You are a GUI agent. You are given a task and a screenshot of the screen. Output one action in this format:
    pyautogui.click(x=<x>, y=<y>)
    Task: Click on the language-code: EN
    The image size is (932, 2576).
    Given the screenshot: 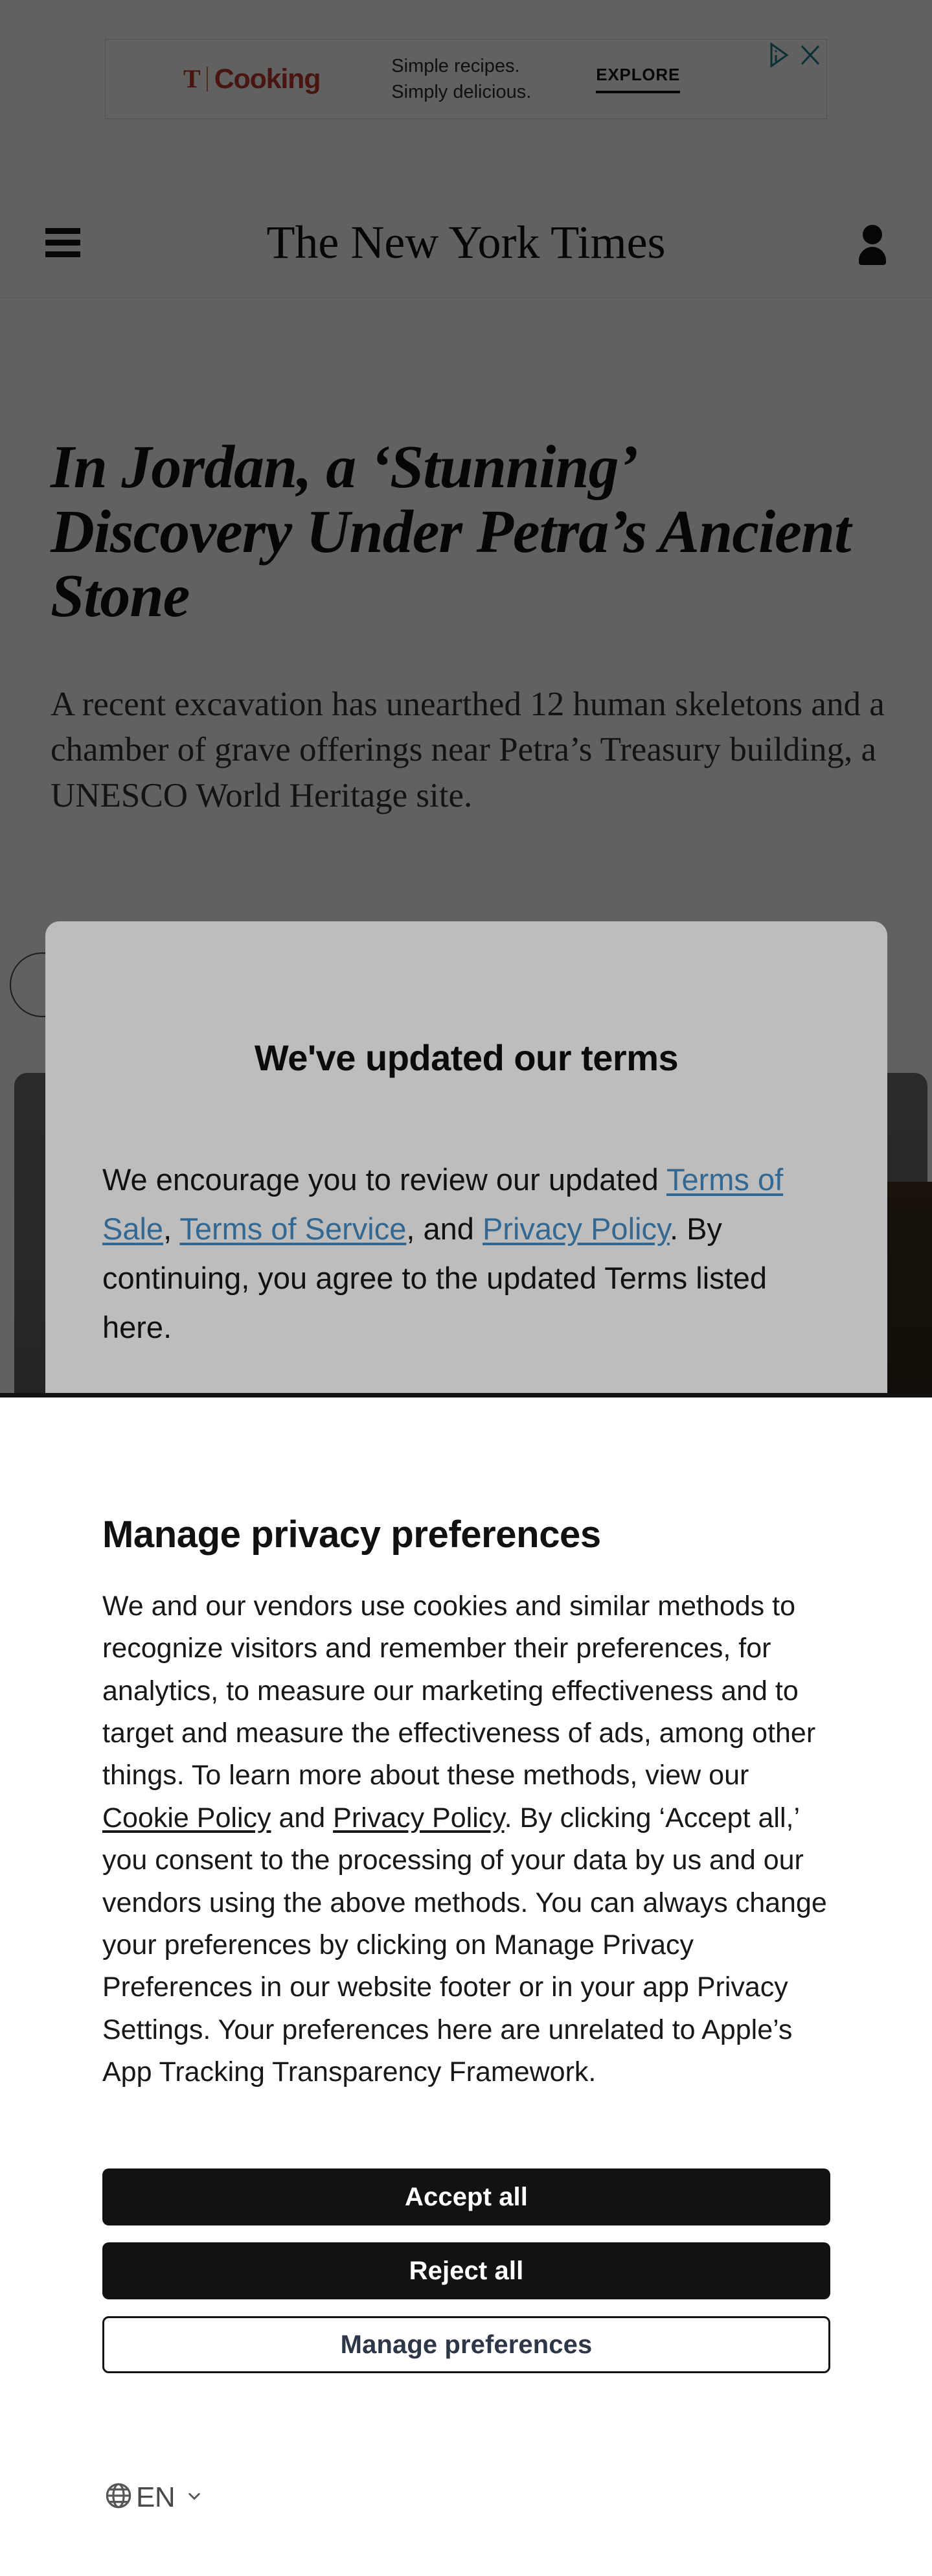 What is the action you would take?
    pyautogui.click(x=156, y=2497)
    